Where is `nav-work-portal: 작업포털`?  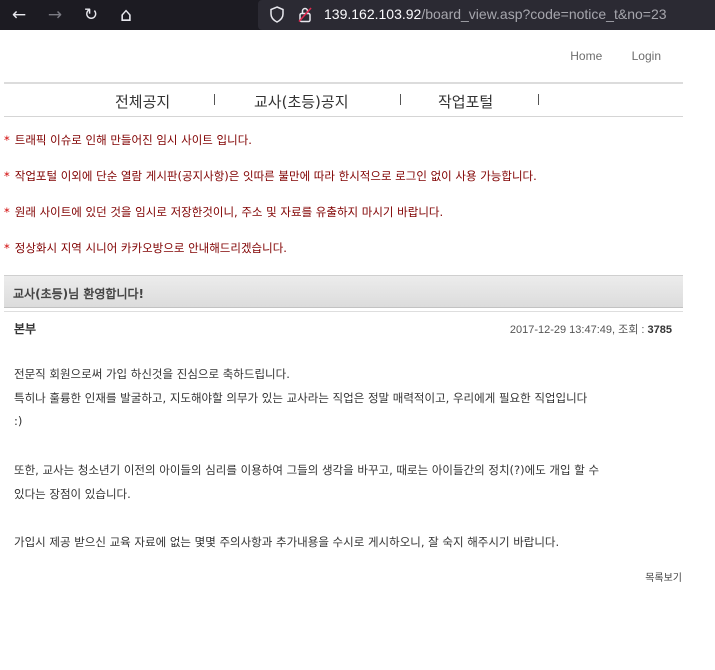
nav-work-portal: 작업포털 is located at coordinates (465, 101).